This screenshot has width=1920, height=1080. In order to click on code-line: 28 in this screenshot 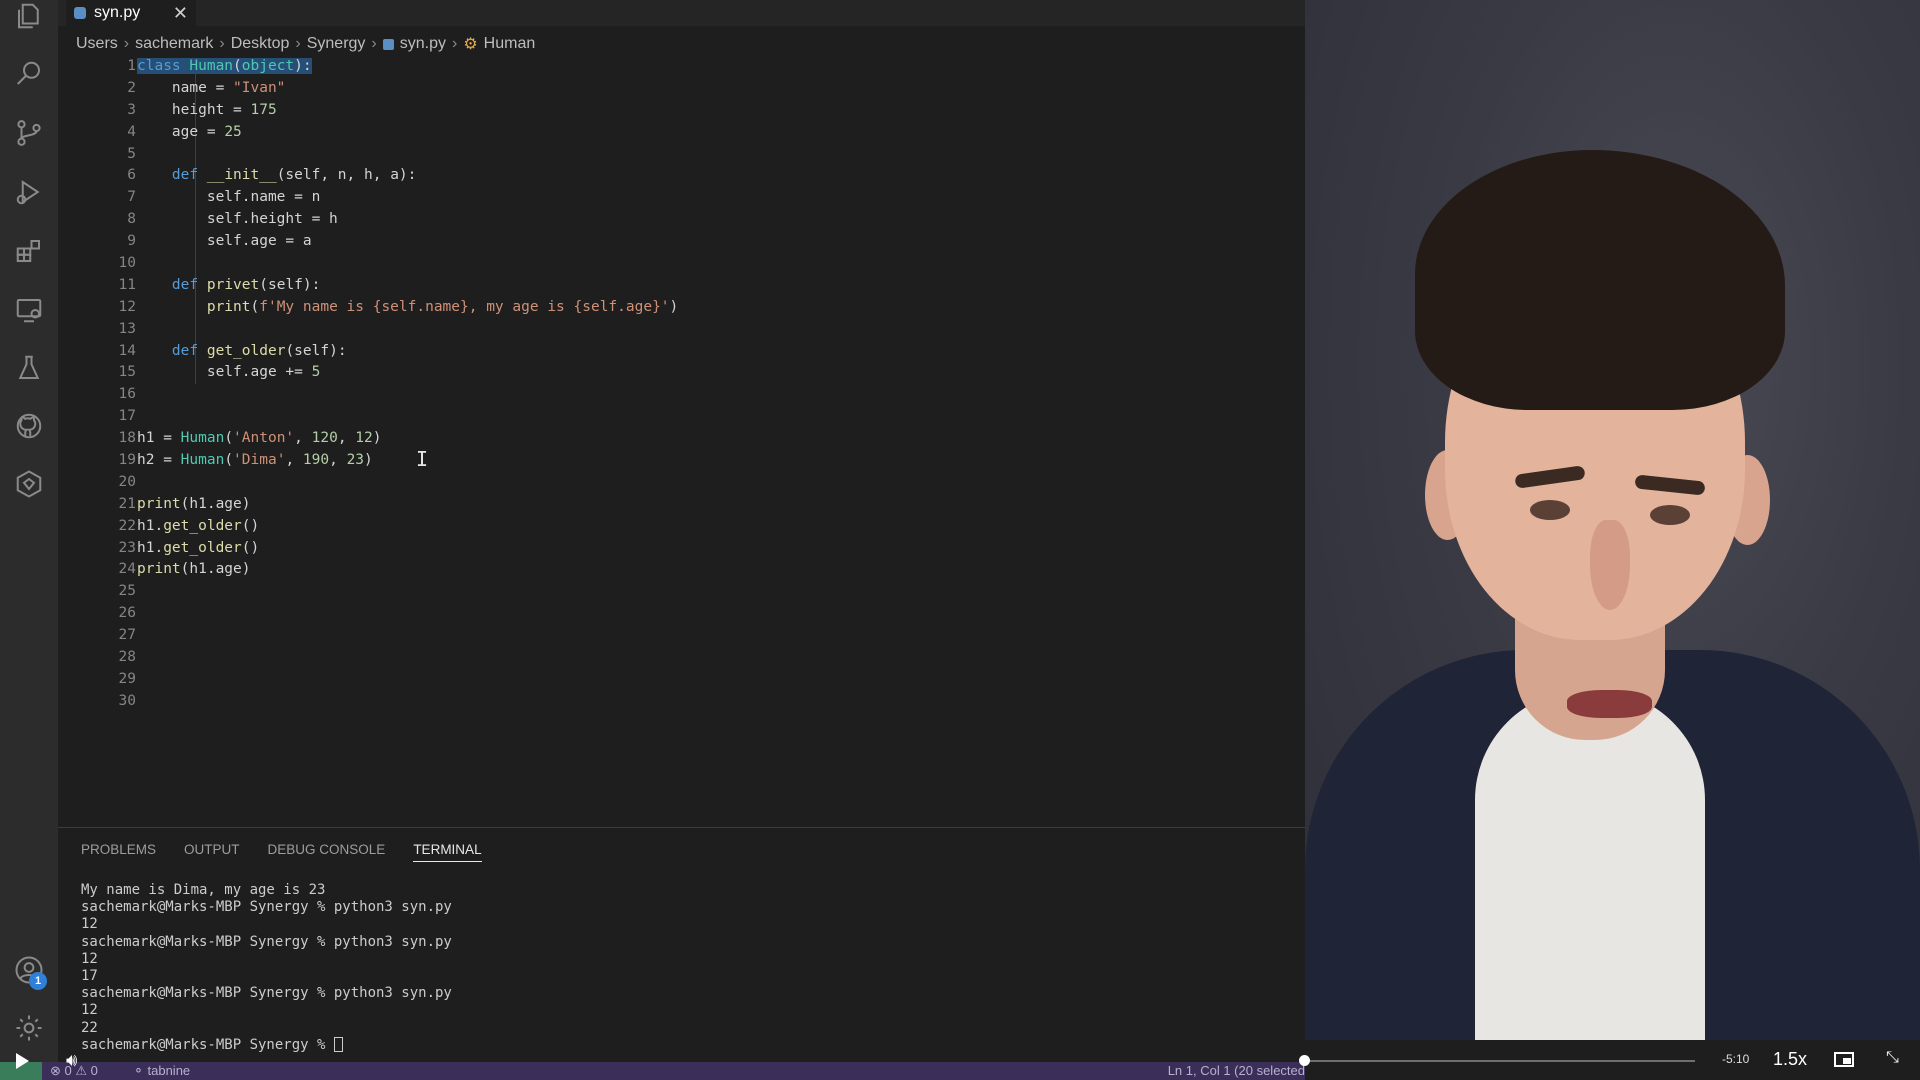, I will do `click(681, 658)`.